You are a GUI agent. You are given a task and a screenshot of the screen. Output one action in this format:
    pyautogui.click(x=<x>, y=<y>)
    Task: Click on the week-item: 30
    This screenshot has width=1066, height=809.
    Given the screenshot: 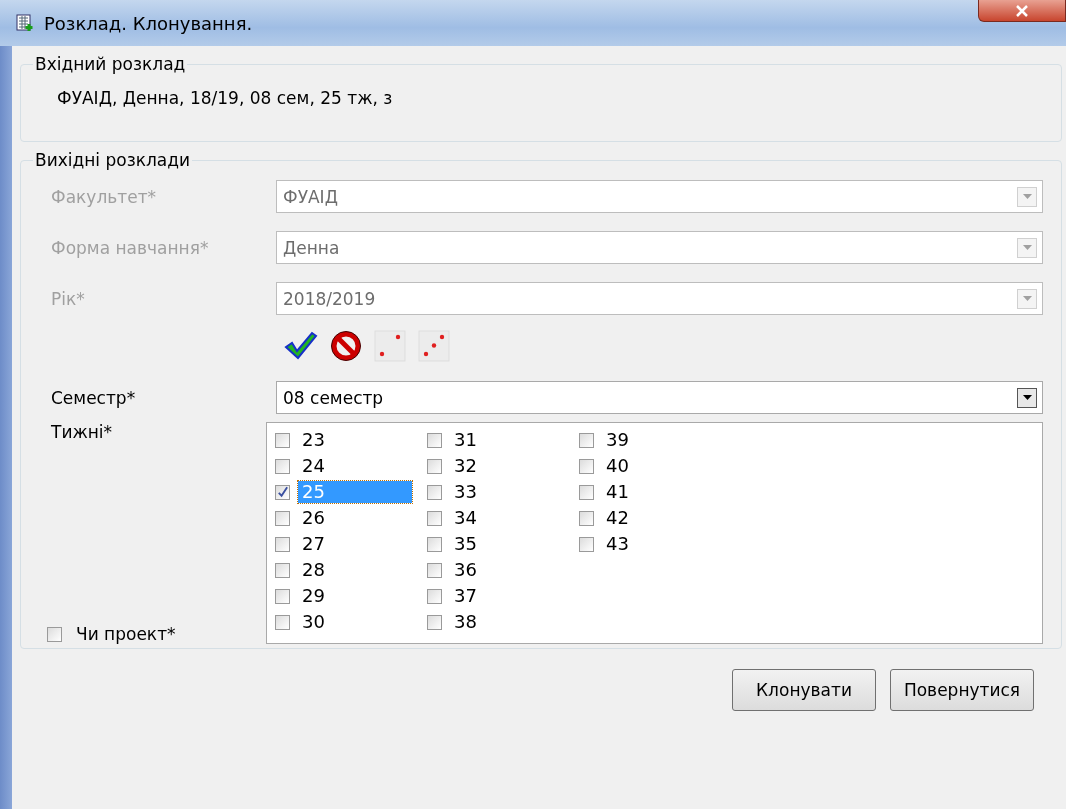 What is the action you would take?
    pyautogui.click(x=313, y=622)
    